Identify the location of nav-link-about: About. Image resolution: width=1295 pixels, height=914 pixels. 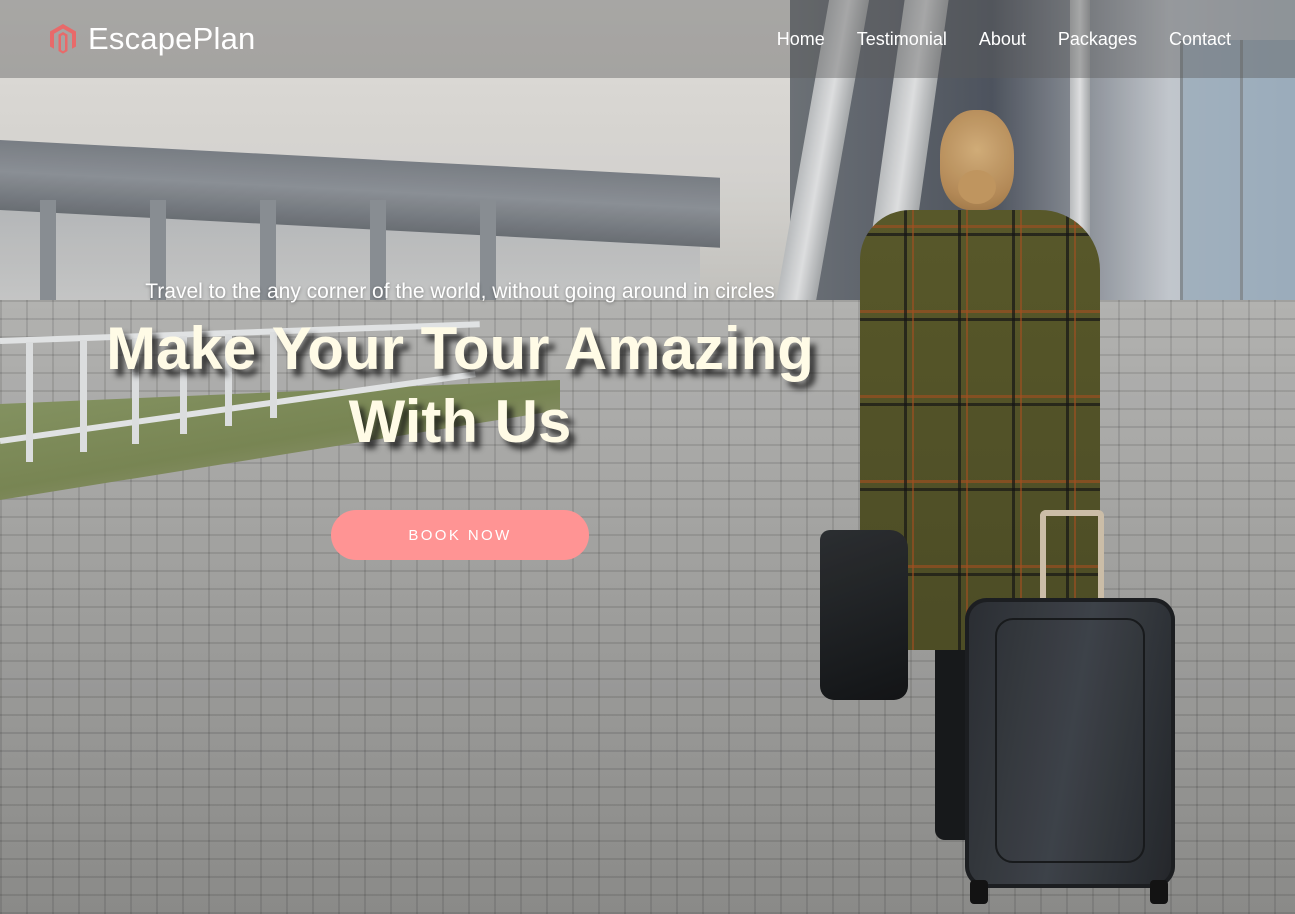
(1002, 39).